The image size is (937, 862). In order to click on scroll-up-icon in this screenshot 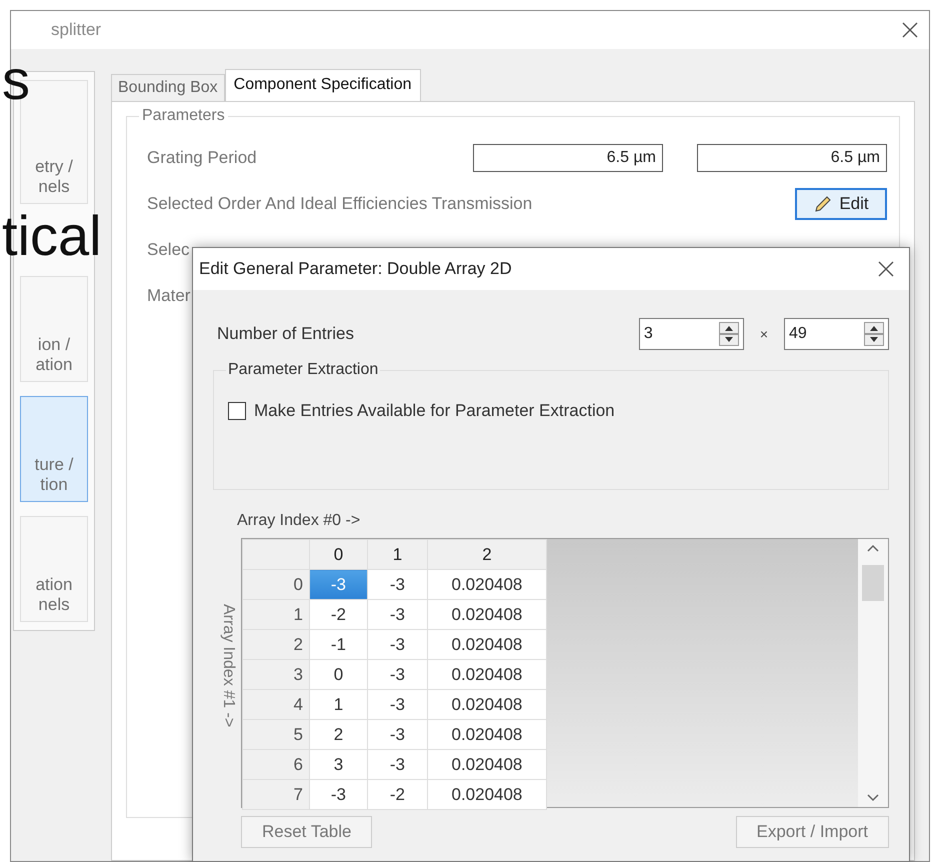, I will do `click(873, 548)`.